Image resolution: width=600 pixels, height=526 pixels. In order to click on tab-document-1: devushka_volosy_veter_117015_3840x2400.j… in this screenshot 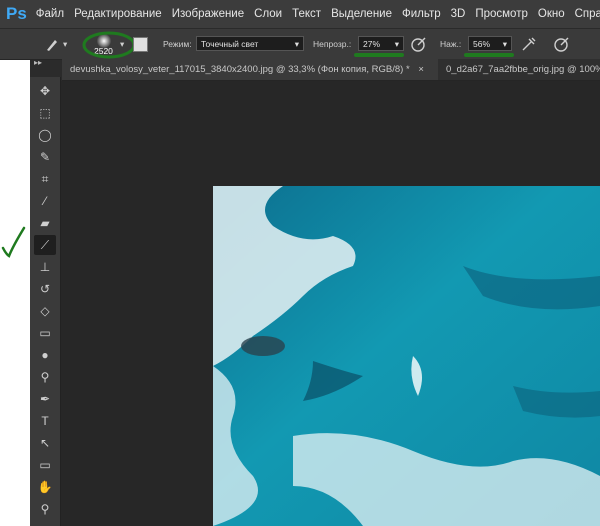, I will do `click(250, 69)`.